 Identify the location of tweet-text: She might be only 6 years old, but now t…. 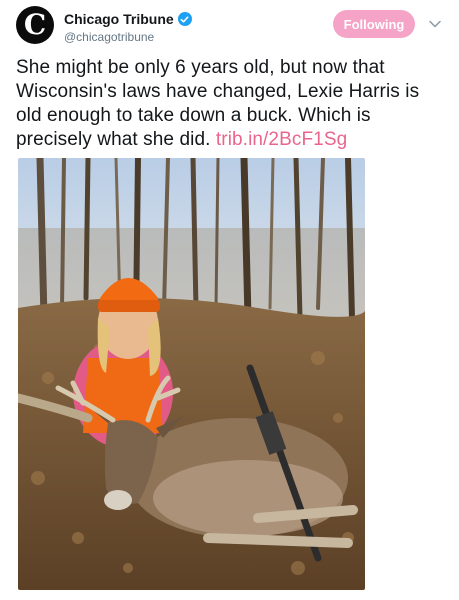
(226, 104).